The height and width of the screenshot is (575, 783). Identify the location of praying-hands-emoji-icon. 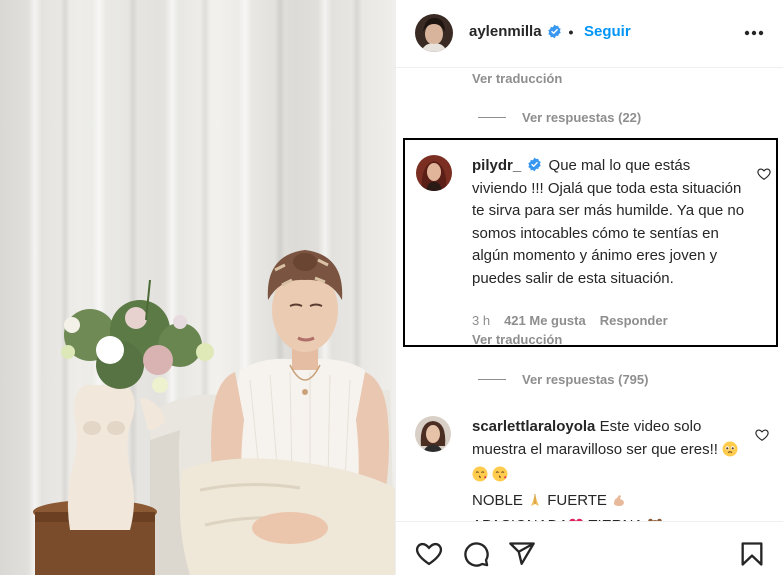
(535, 504).